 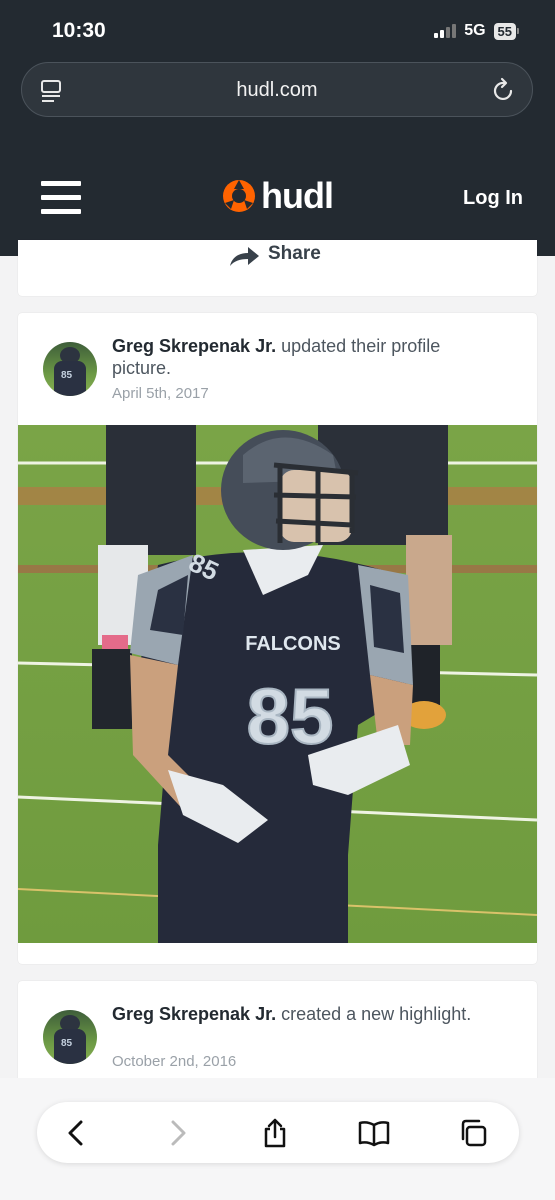 What do you see at coordinates (275, 1133) in the screenshot?
I see `share-upload-icon` at bounding box center [275, 1133].